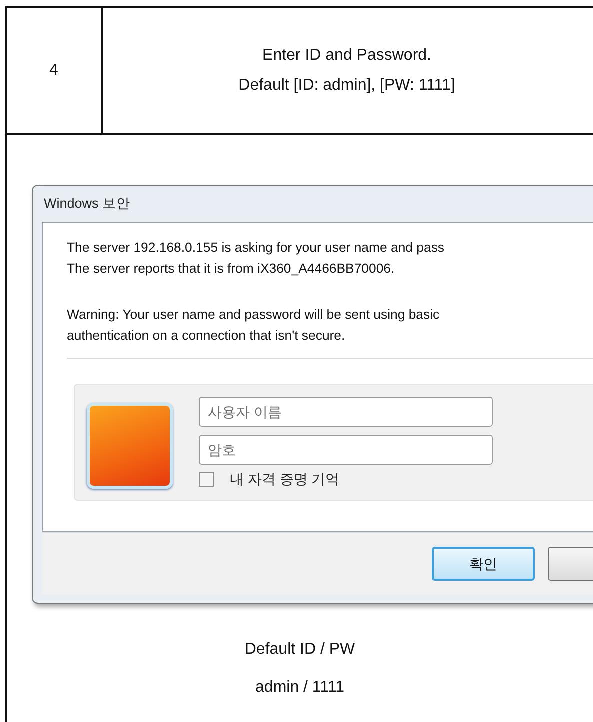 The width and height of the screenshot is (593, 722). I want to click on ok-button: 확인, so click(484, 564).